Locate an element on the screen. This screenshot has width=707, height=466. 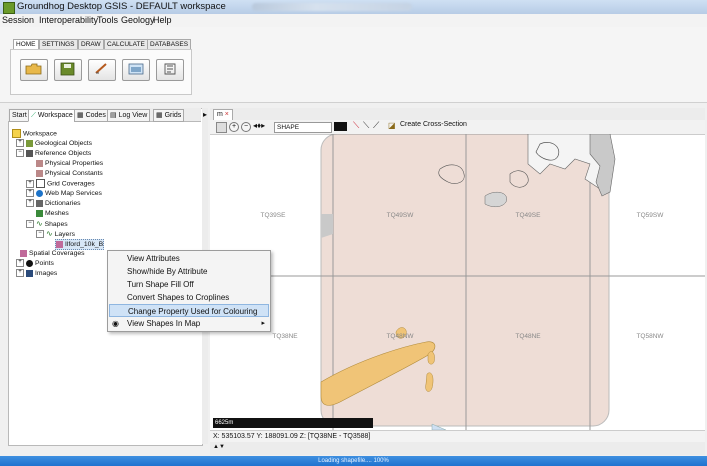
shape-field-input: SHAPE is located at coordinates (303, 127).